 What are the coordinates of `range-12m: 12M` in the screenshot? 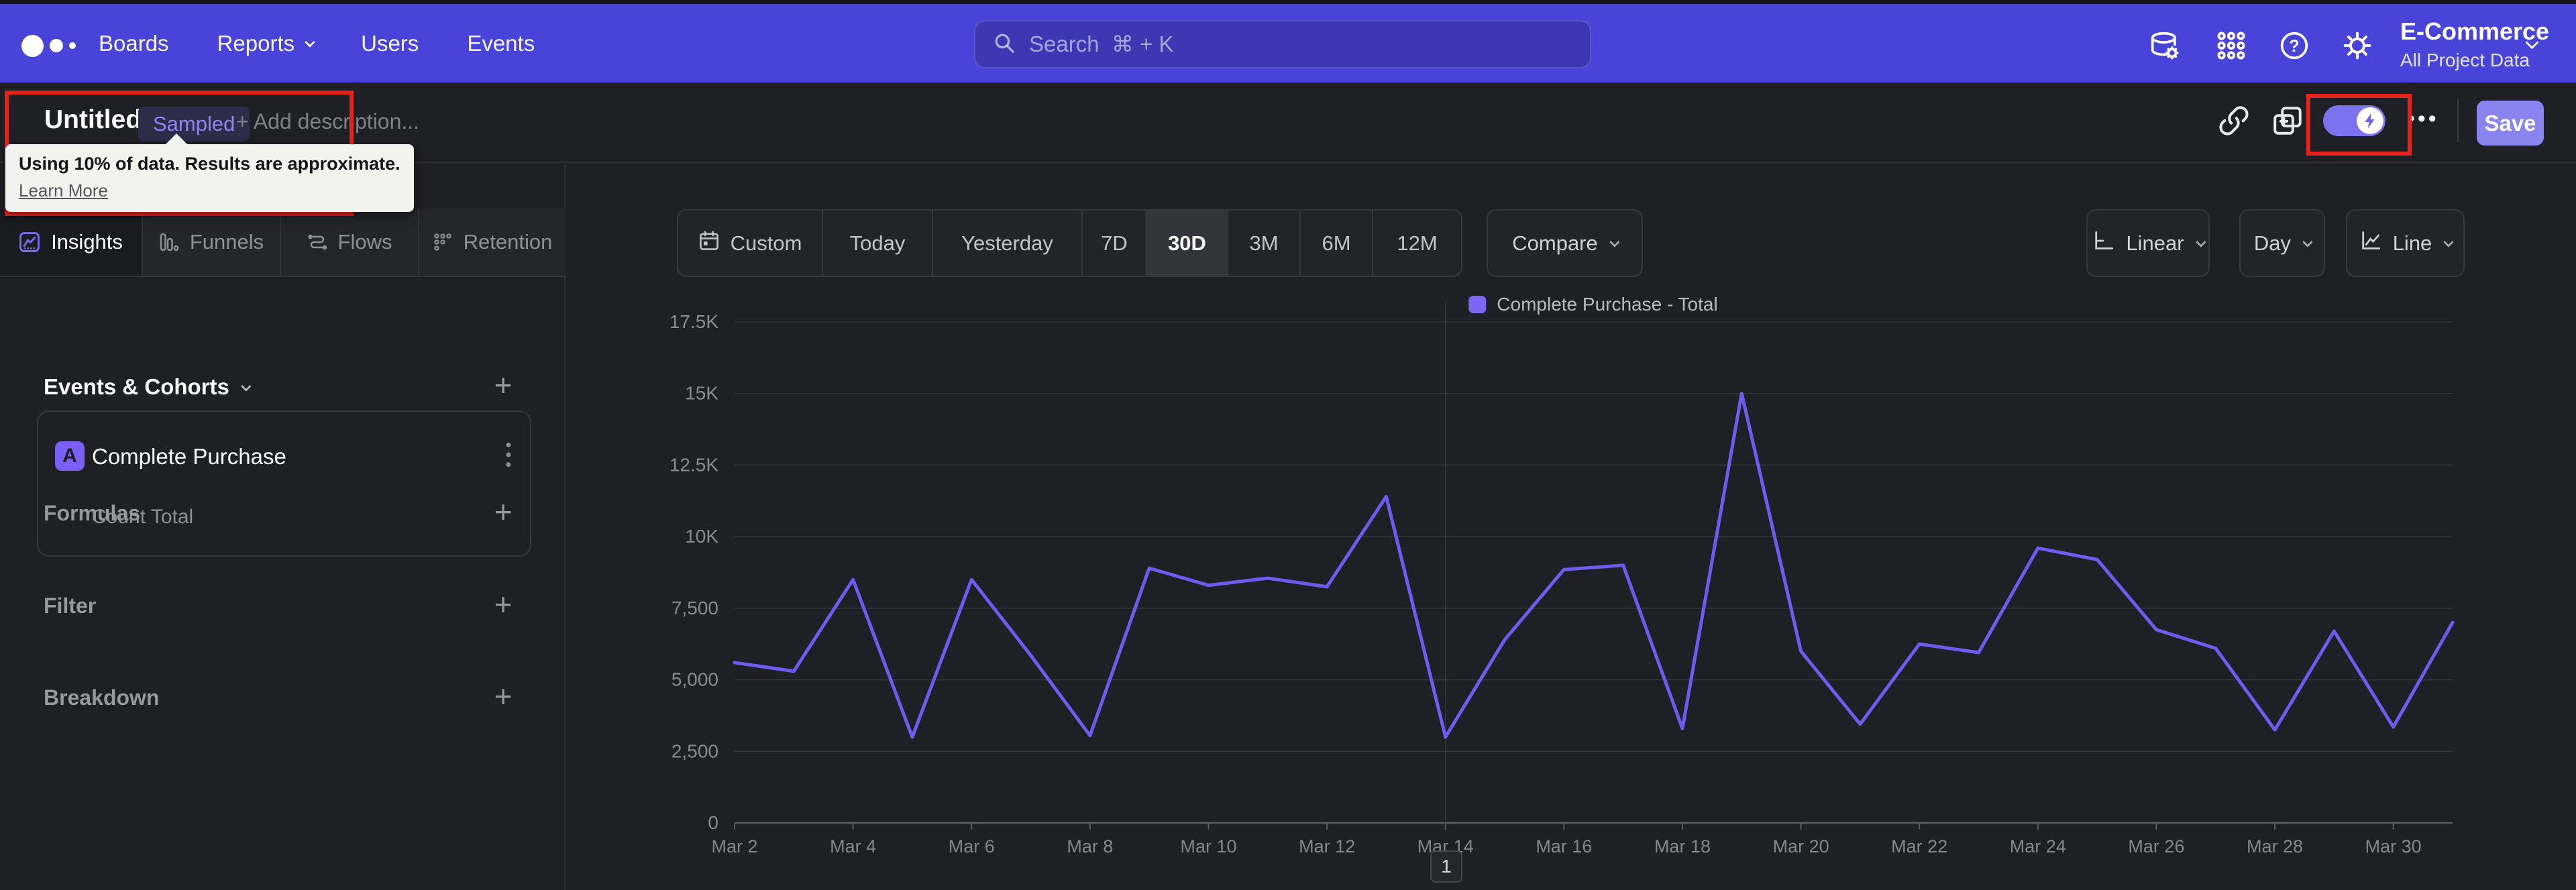 It's located at (1416, 243).